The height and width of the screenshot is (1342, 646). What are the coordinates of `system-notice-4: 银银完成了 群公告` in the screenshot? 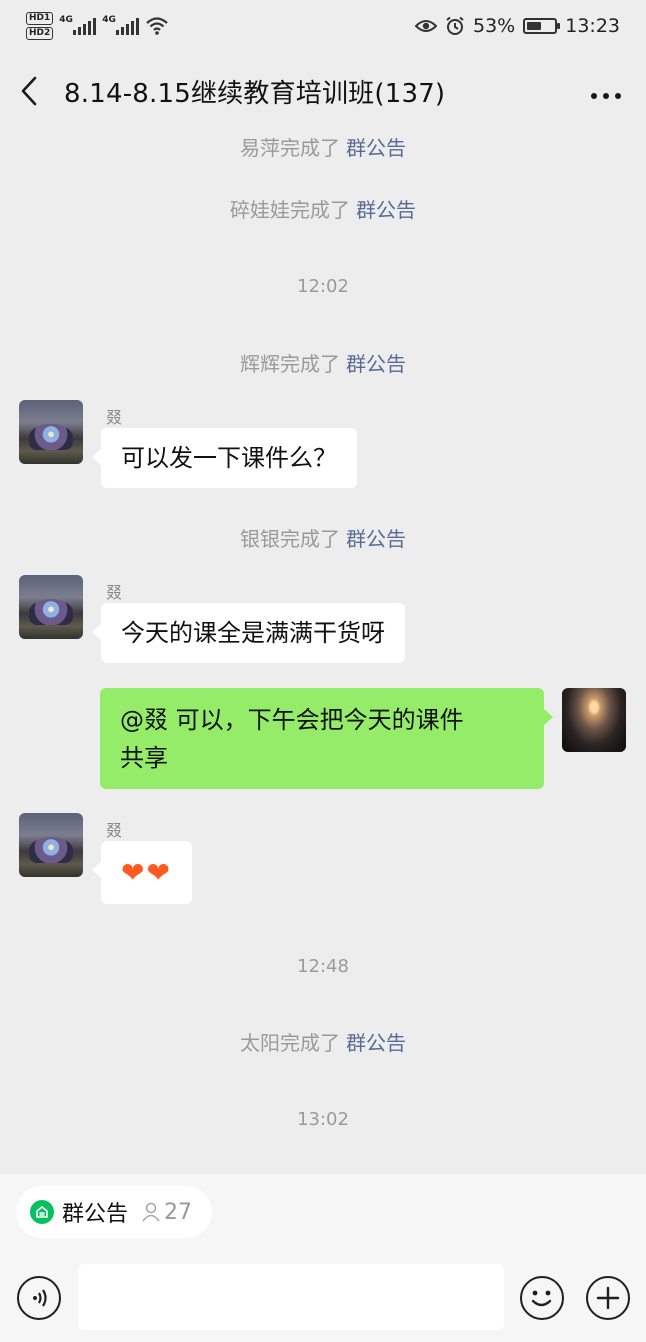 It's located at (323, 537).